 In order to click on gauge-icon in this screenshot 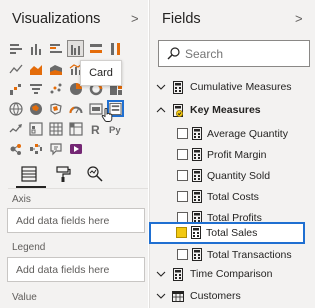, I will do `click(75, 108)`.